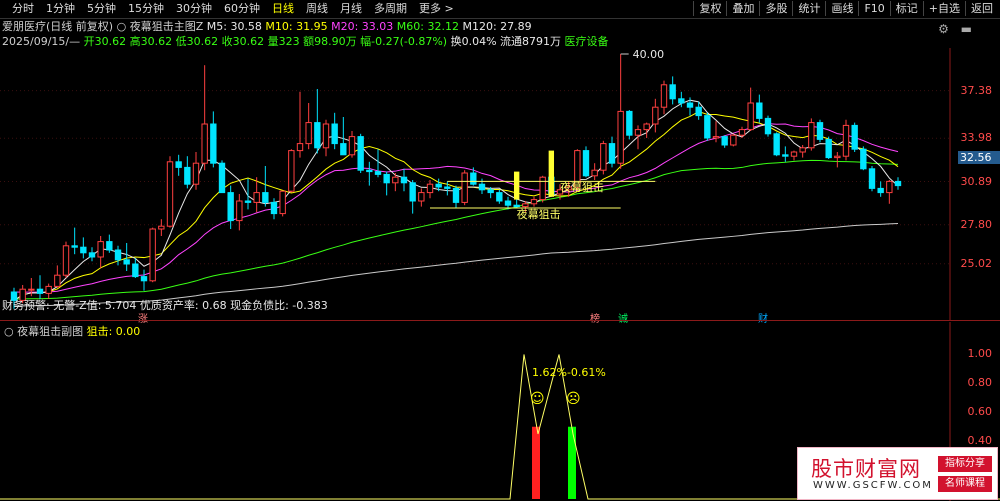 The width and height of the screenshot is (1000, 501). What do you see at coordinates (980, 441) in the screenshot?
I see `sub-axis-label-3: 0.40` at bounding box center [980, 441].